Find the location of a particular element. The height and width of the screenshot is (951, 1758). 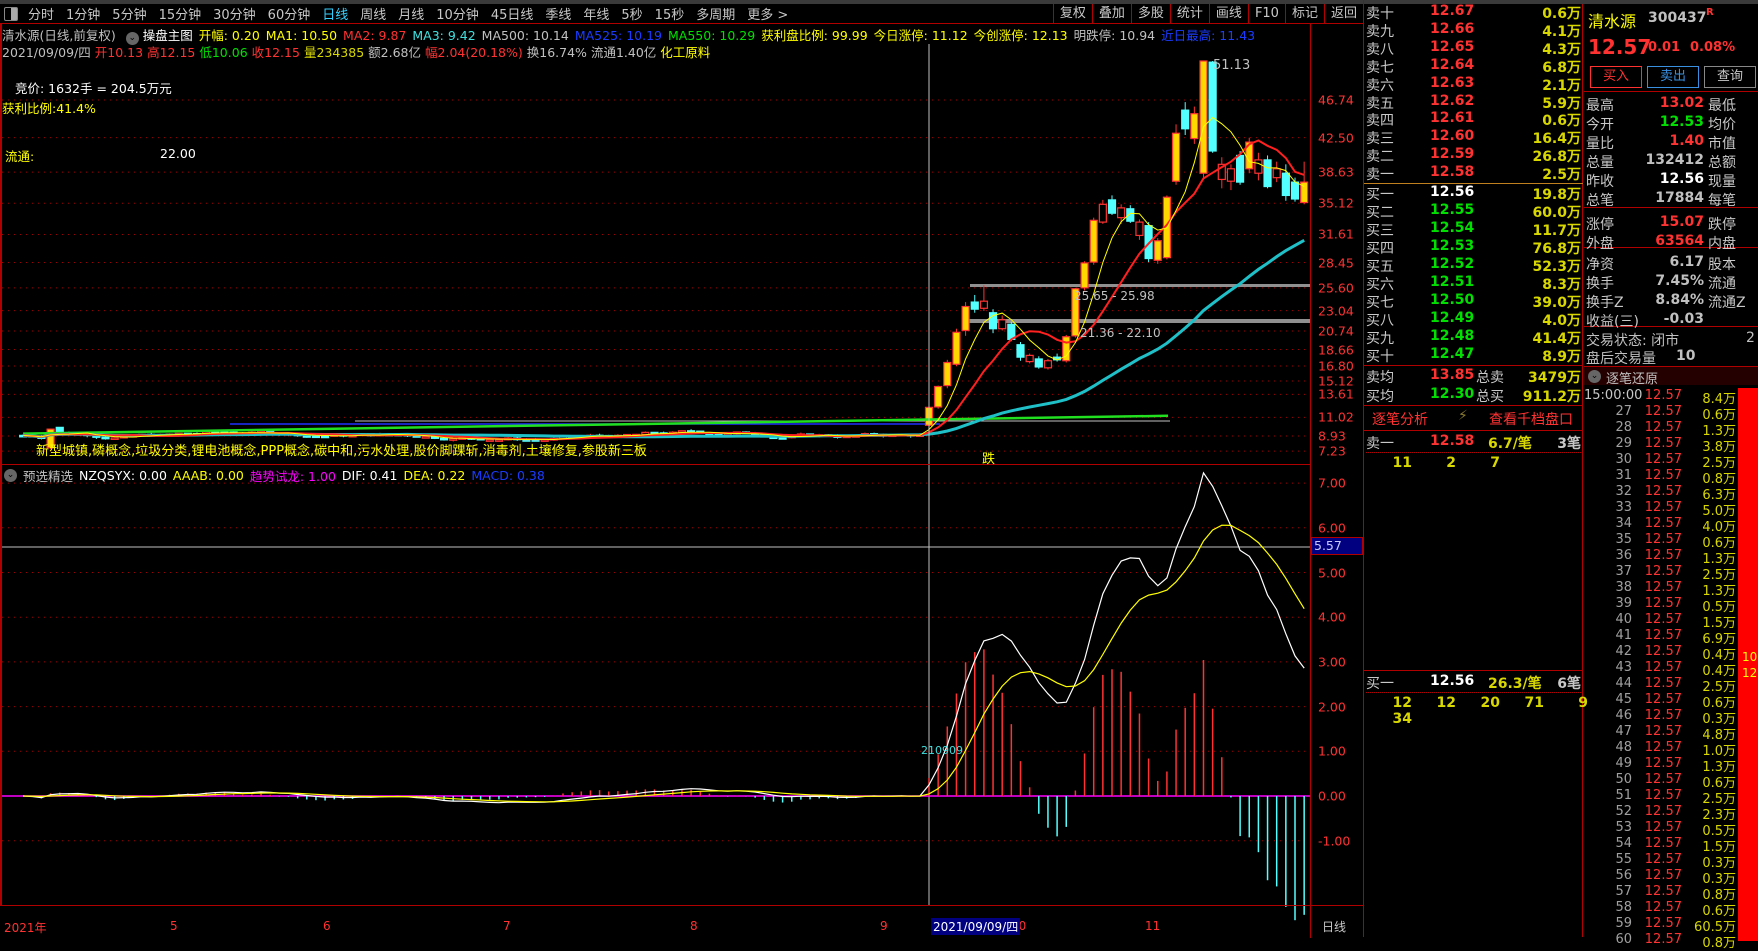

collapse-icon: ⌄ is located at coordinates (1594, 376).